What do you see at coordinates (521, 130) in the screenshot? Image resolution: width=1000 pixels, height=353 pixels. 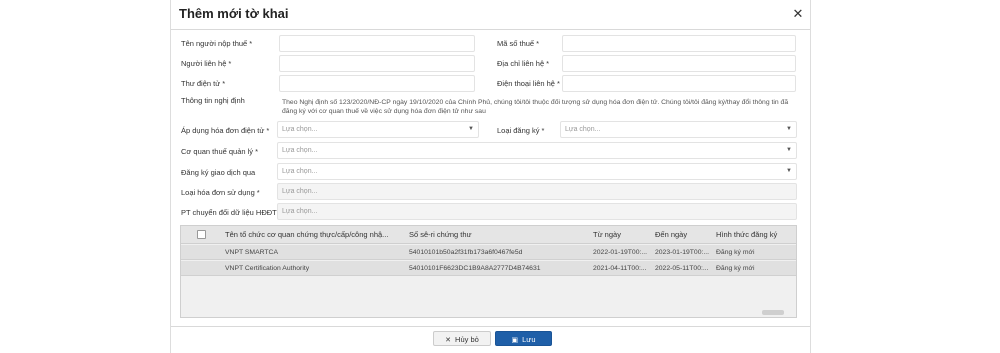 I see `registration-type-label: Loại đăng ký *` at bounding box center [521, 130].